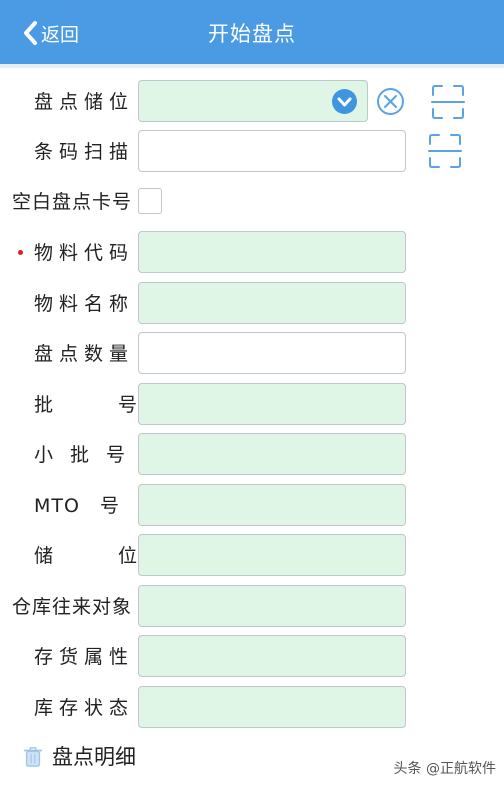 This screenshot has width=504, height=786. Describe the element at coordinates (252, 66) in the screenshot. I see `header-divider` at that location.